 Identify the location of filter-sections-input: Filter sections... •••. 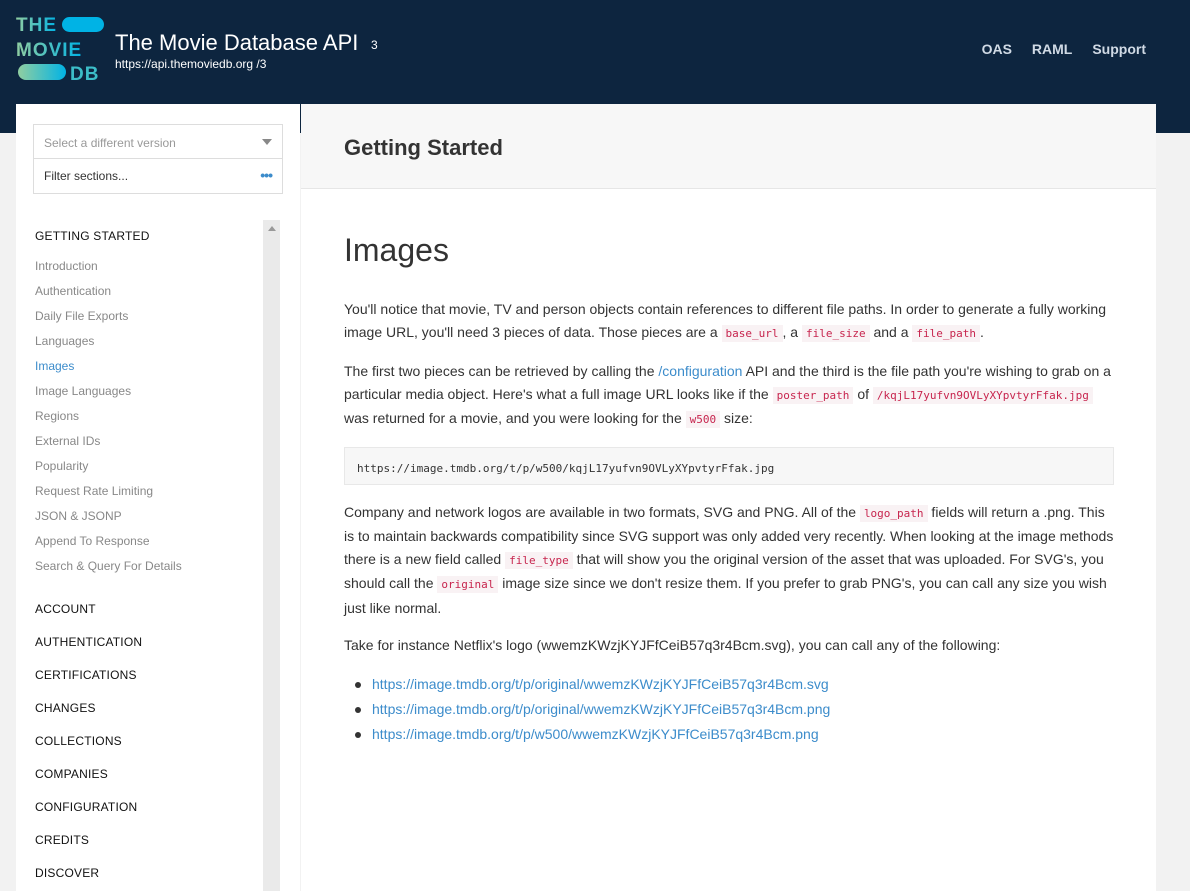
(158, 176).